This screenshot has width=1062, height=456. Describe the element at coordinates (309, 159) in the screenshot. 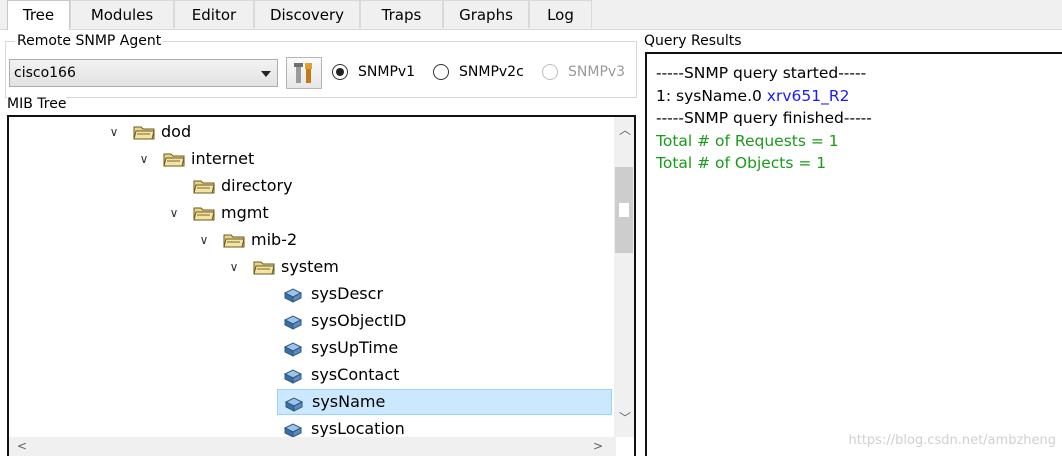

I see `tree-node: ∨ internet` at that location.